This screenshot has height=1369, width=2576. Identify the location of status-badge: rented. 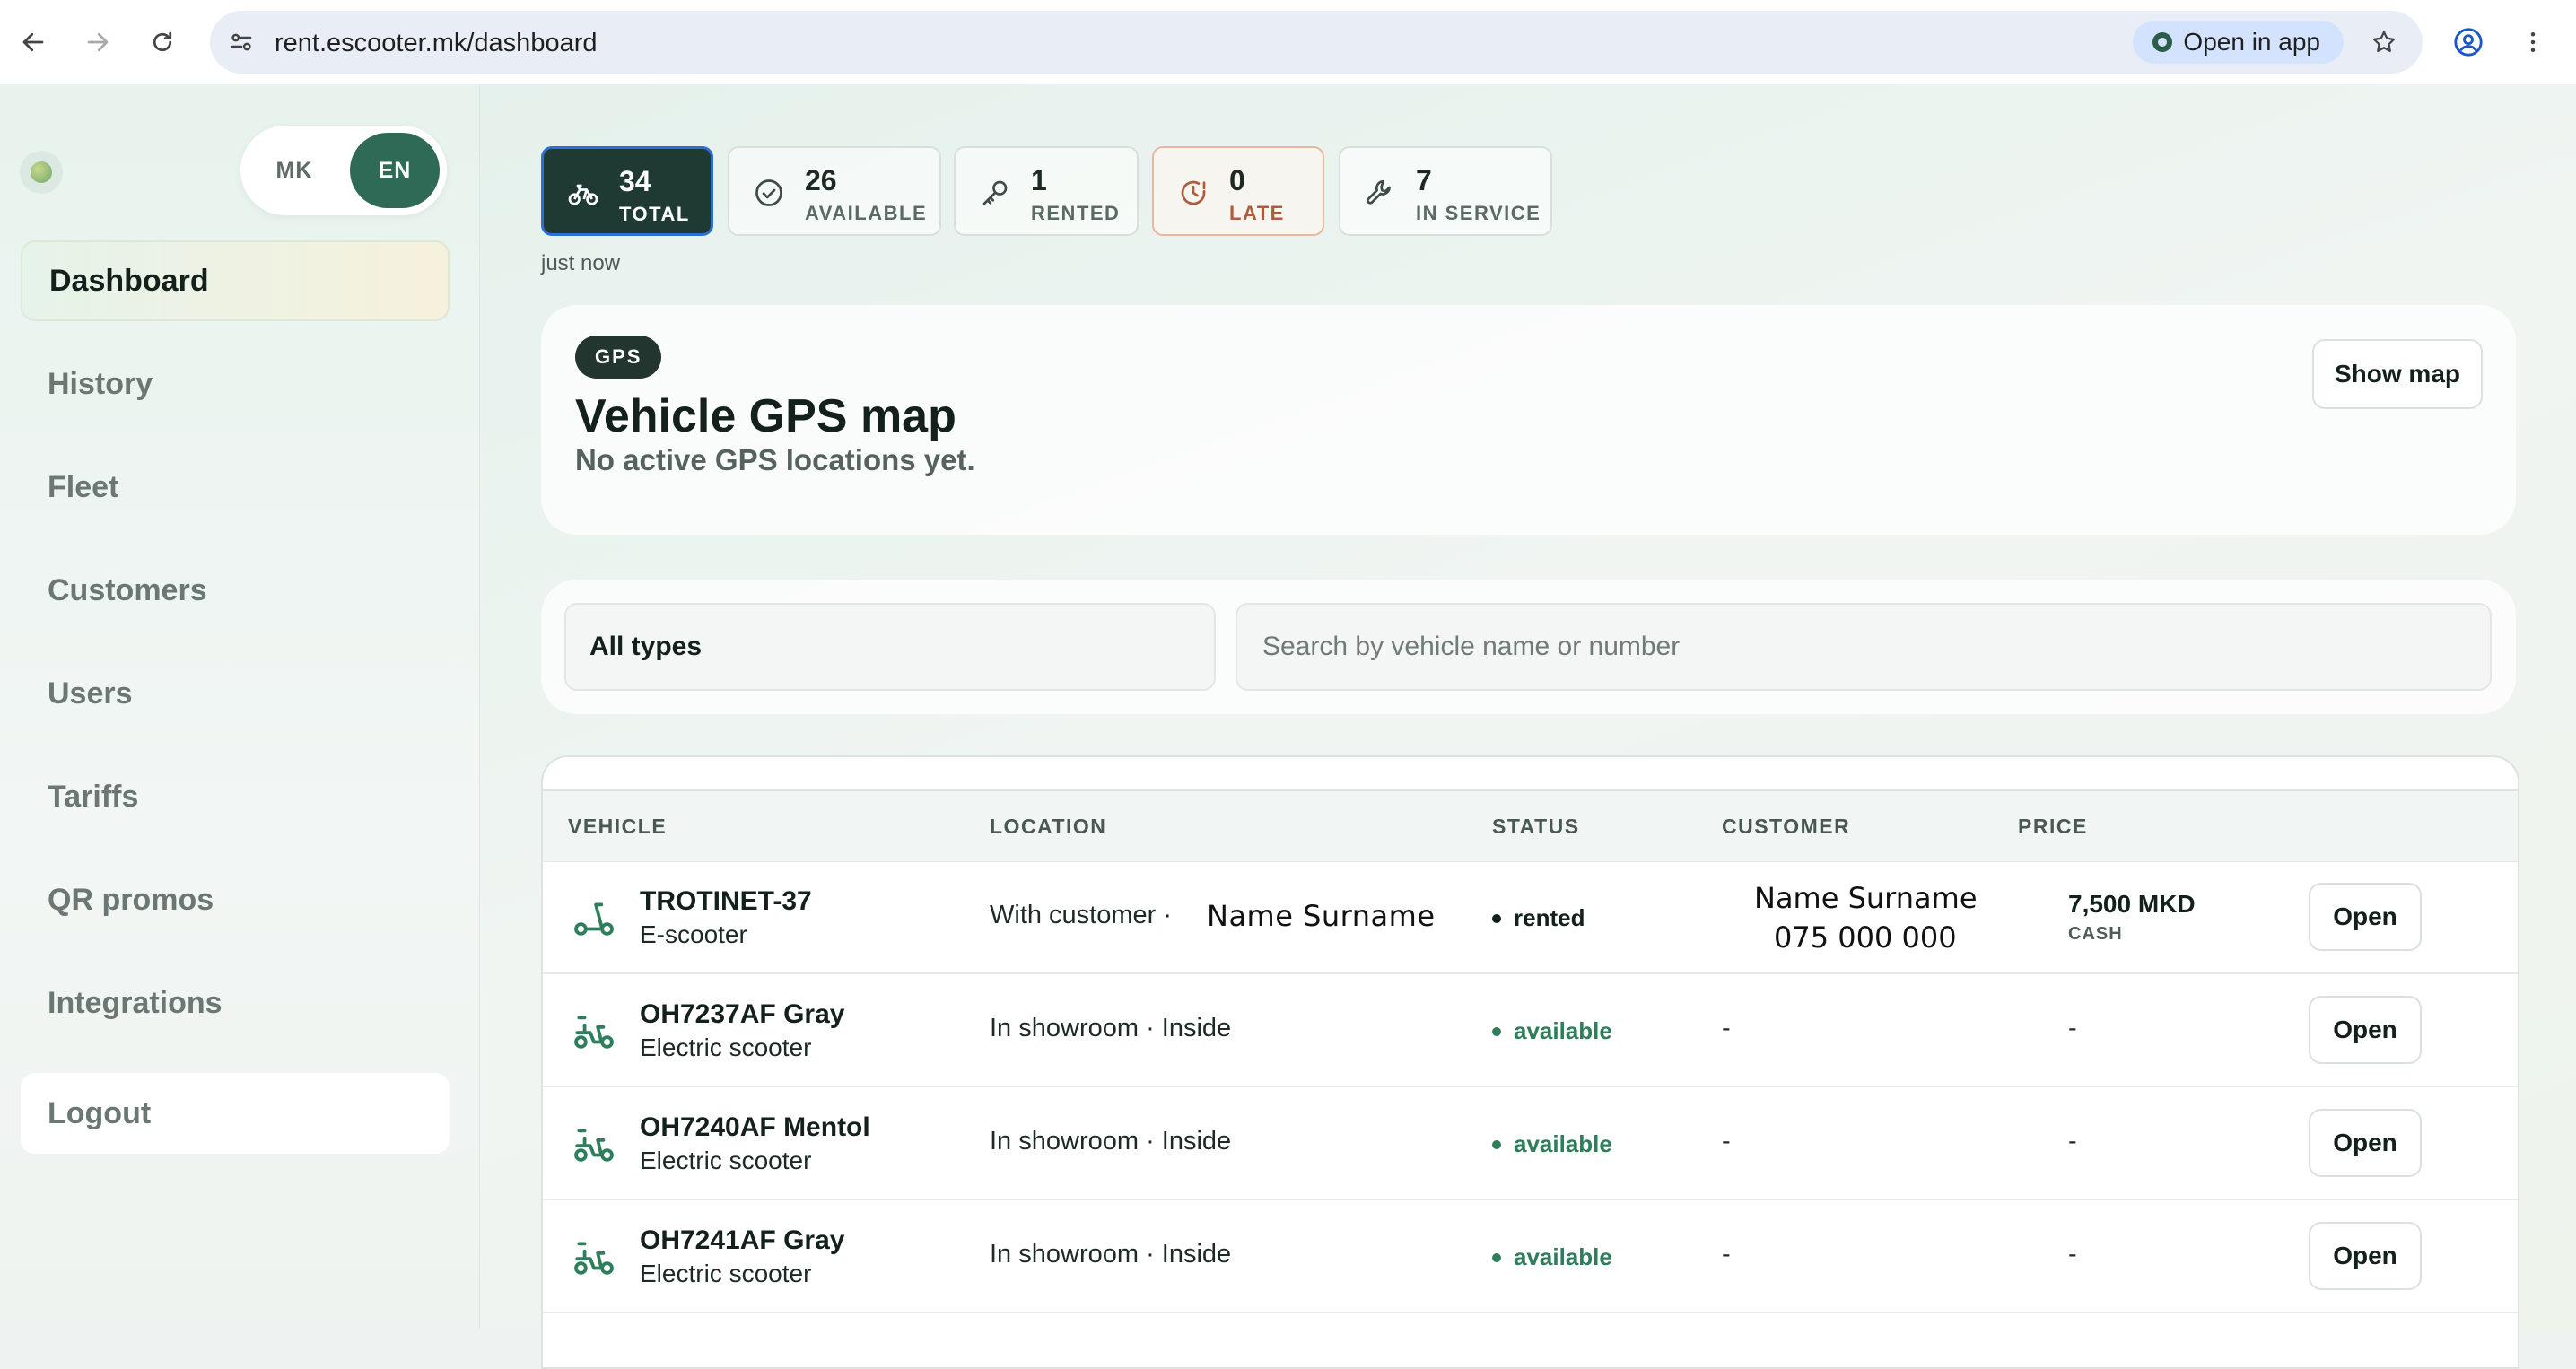
(1539, 918).